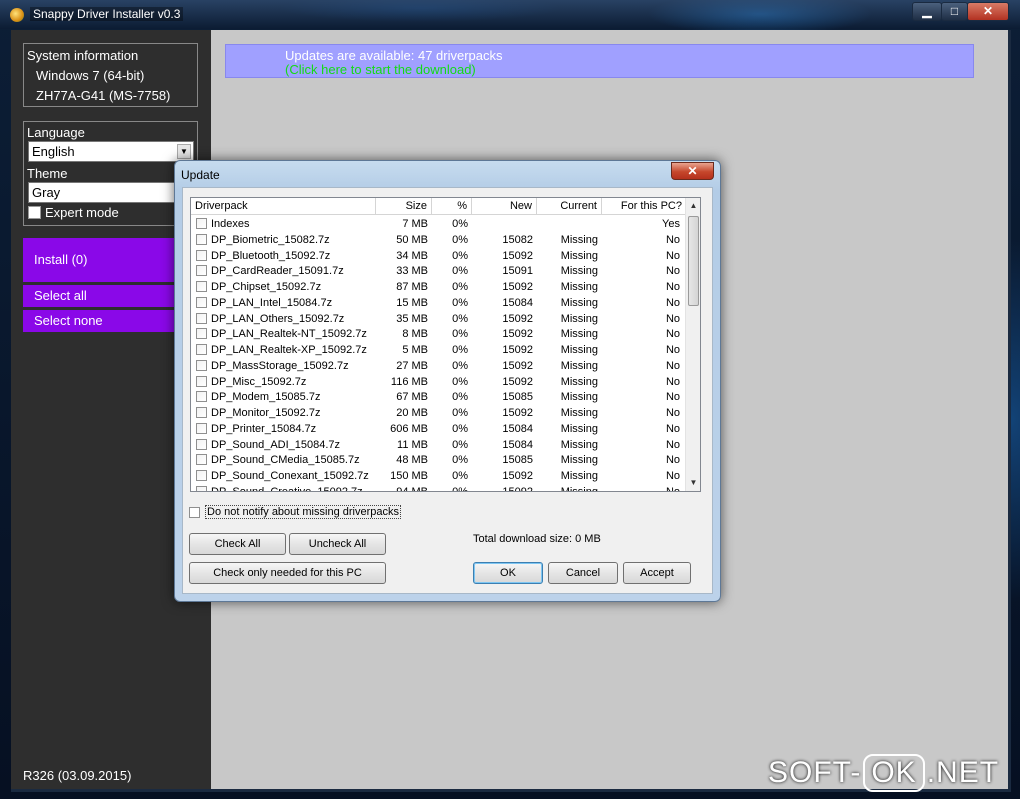 The width and height of the screenshot is (1020, 799). Describe the element at coordinates (412, 413) in the screenshot. I see `cell-size: 20 MB` at that location.